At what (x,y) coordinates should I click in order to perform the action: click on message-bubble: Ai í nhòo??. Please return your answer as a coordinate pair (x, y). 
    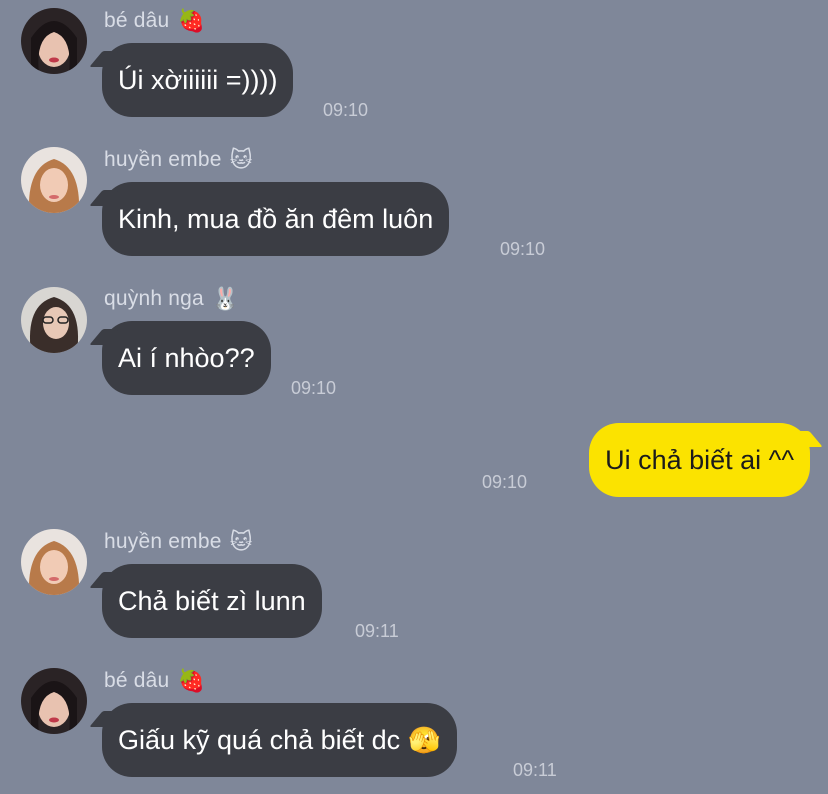
    Looking at the image, I should click on (186, 358).